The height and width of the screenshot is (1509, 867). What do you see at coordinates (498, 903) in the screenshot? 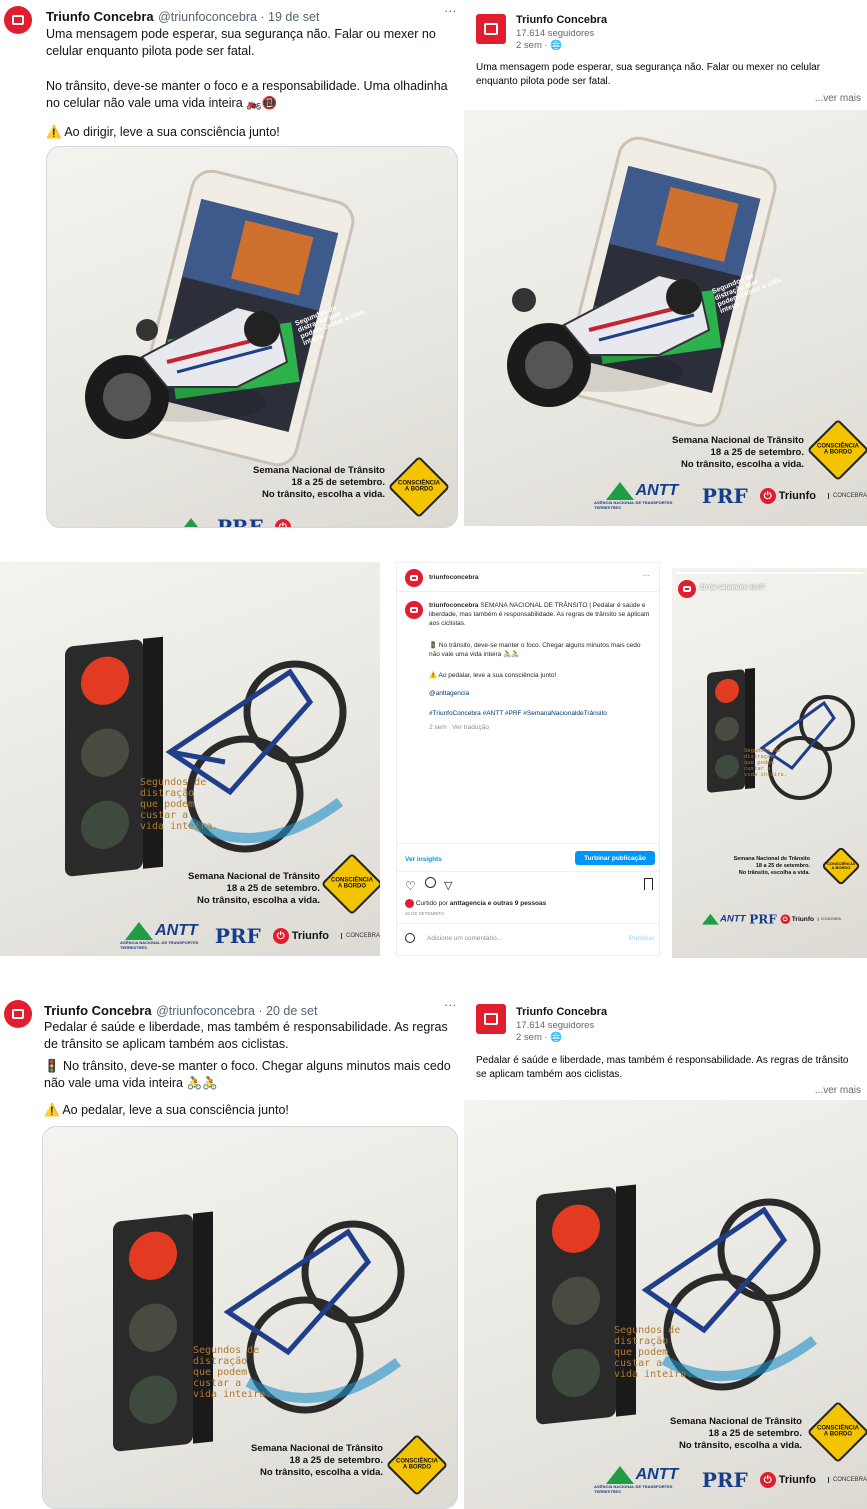
I see `liked-names: anttagencia e outras 9 pessoas` at bounding box center [498, 903].